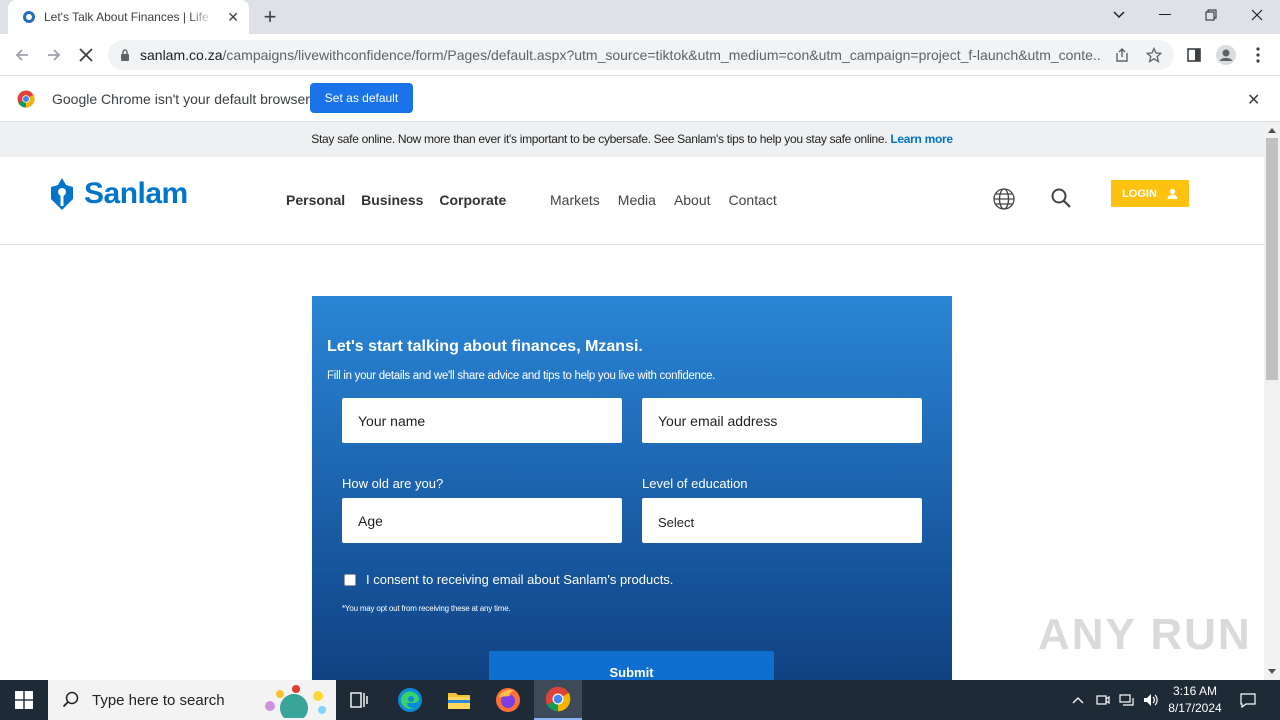  What do you see at coordinates (70, 699) in the screenshot?
I see `taskbar-search-icon` at bounding box center [70, 699].